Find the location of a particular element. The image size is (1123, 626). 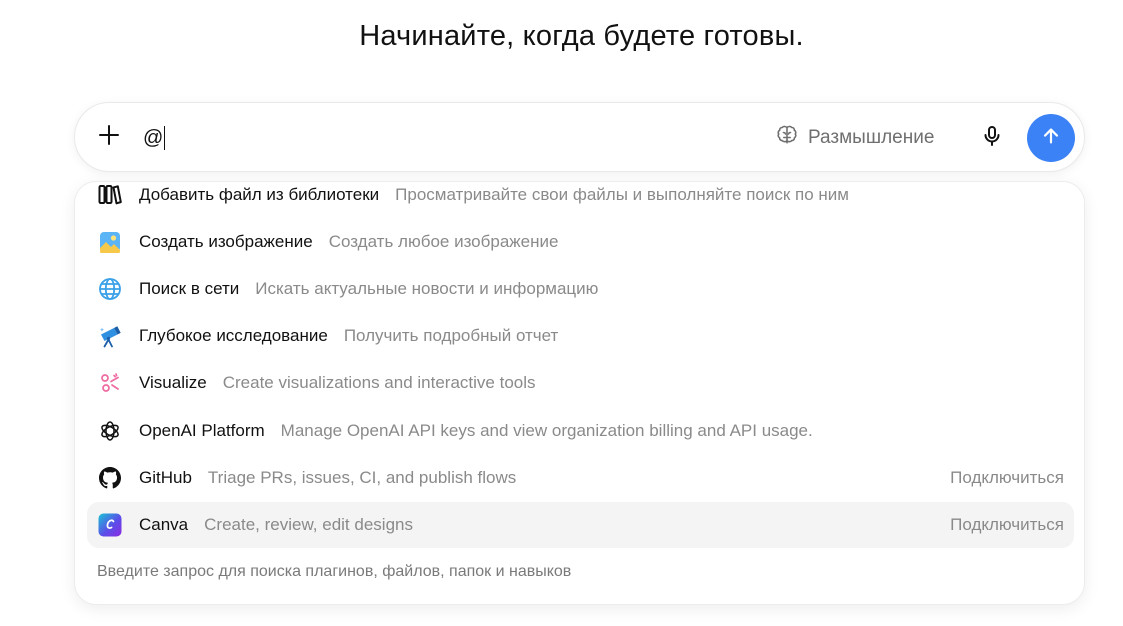

canva-icon is located at coordinates (110, 525).